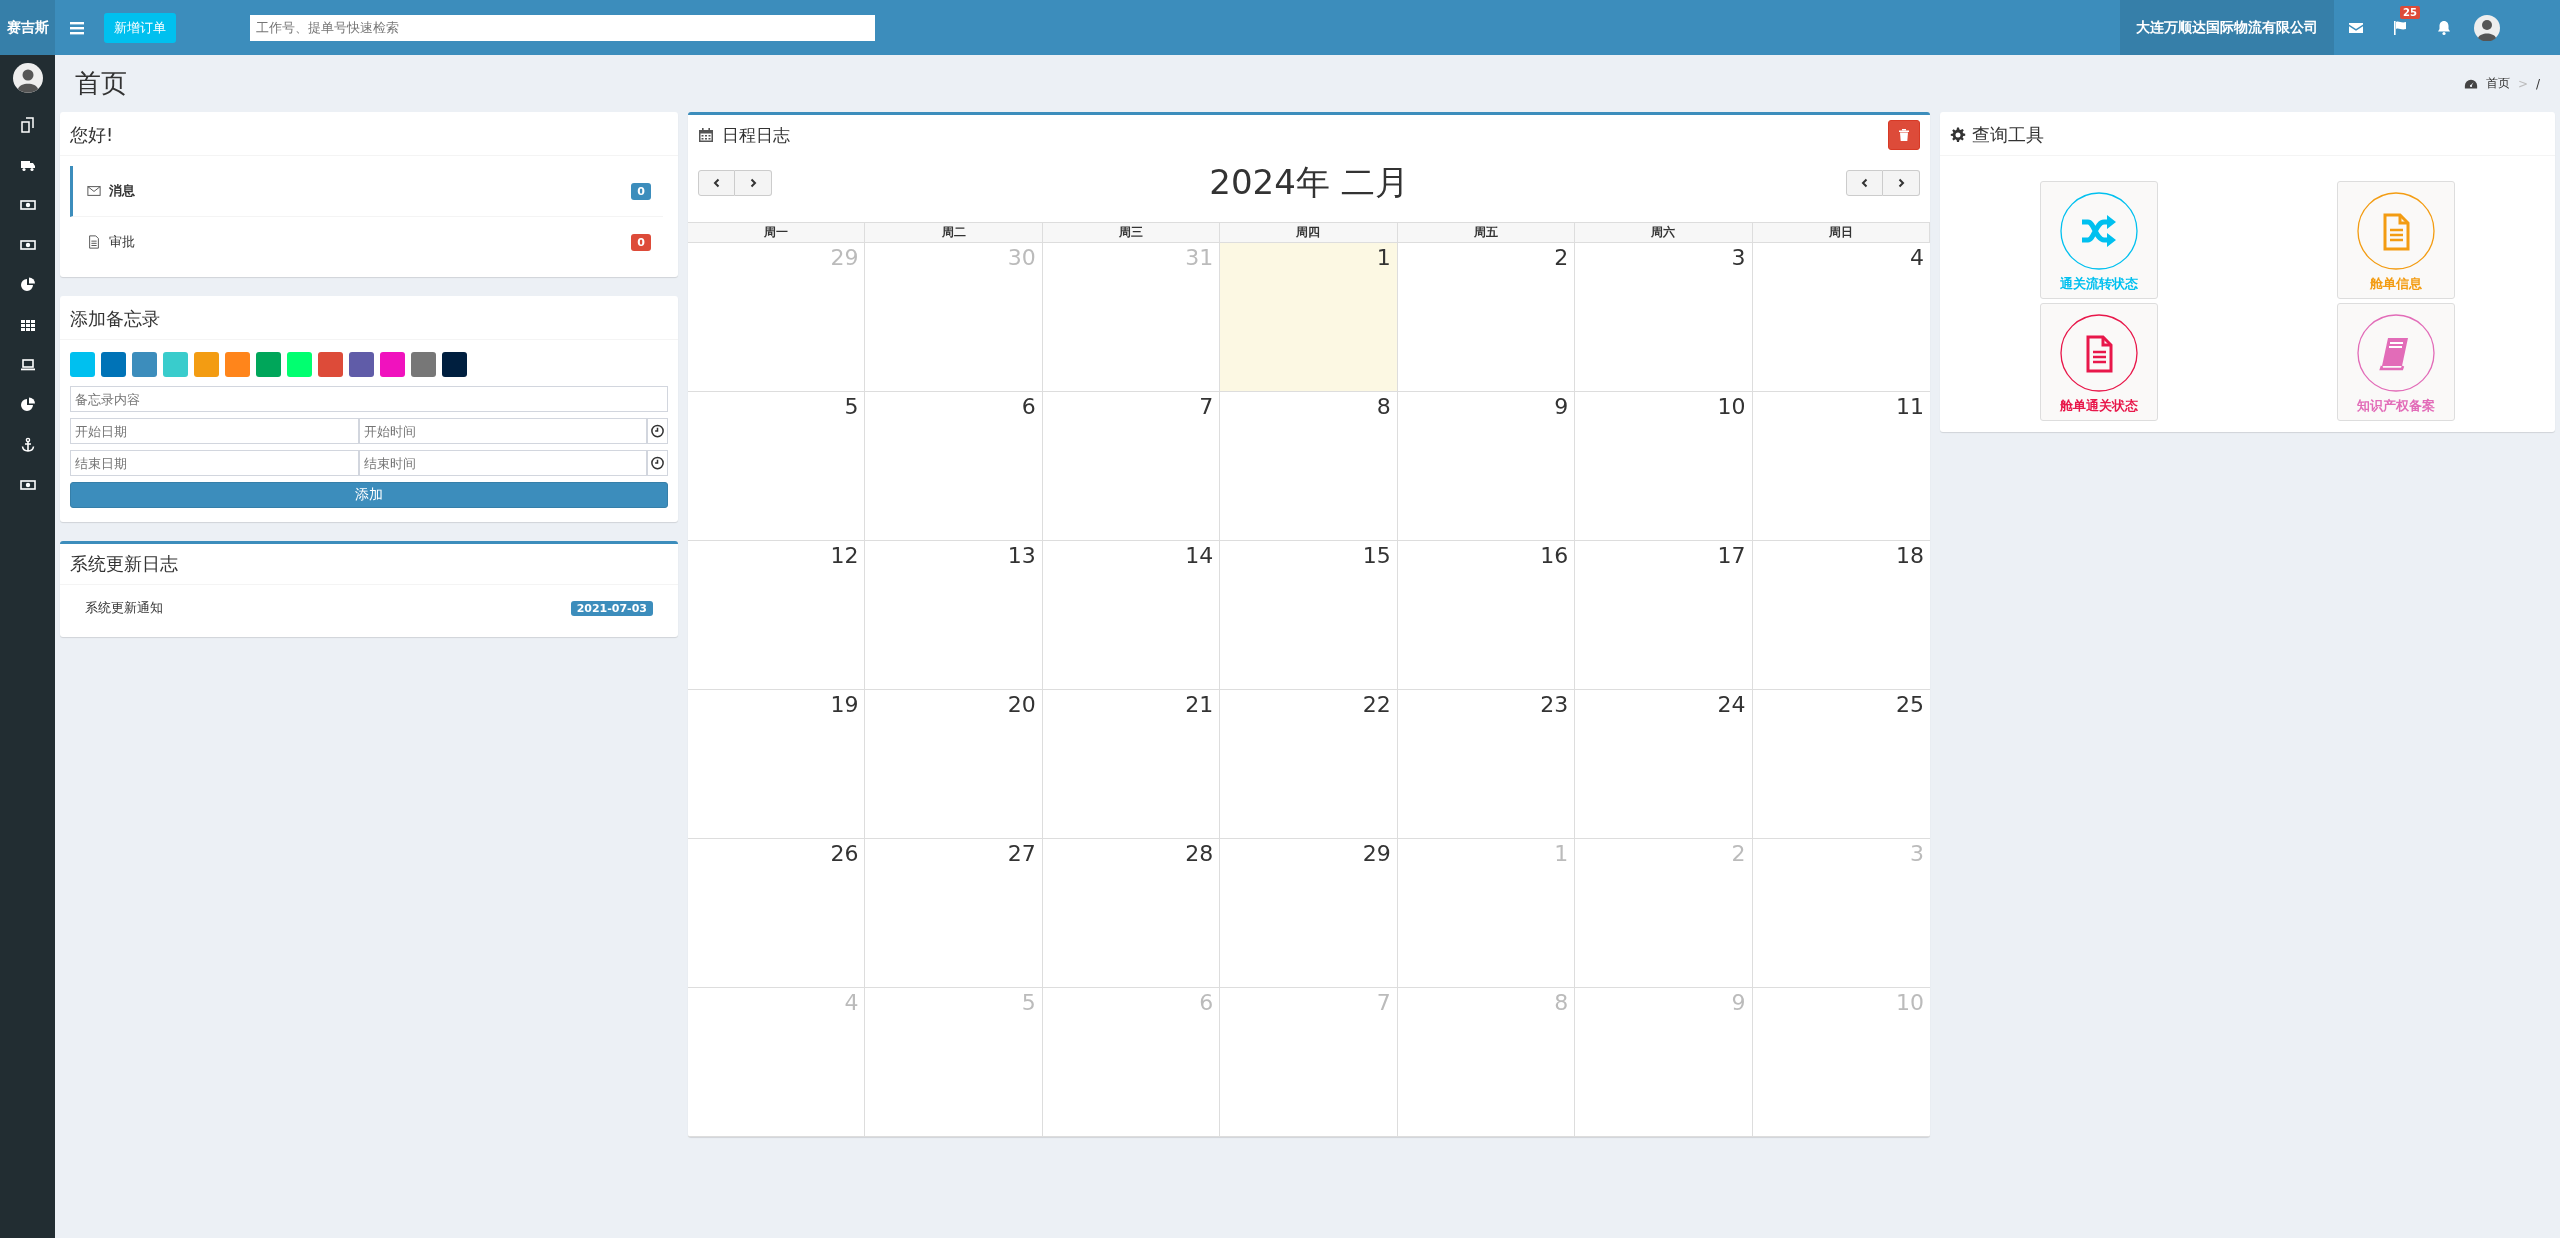 Image resolution: width=2560 pixels, height=1238 pixels. Describe the element at coordinates (366, 242) in the screenshot. I see `menu-item: 审批 0` at that location.